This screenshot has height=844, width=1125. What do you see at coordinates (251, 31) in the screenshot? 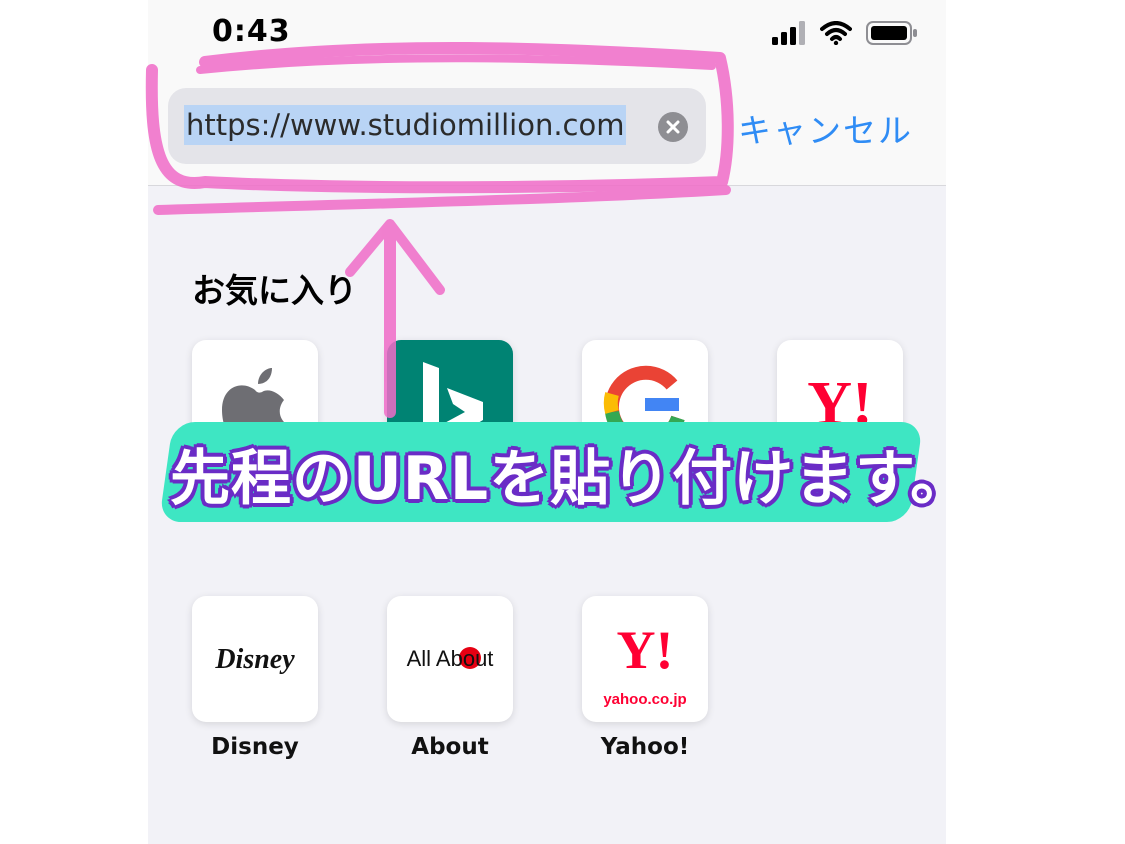
I see `status-time: 0:43` at bounding box center [251, 31].